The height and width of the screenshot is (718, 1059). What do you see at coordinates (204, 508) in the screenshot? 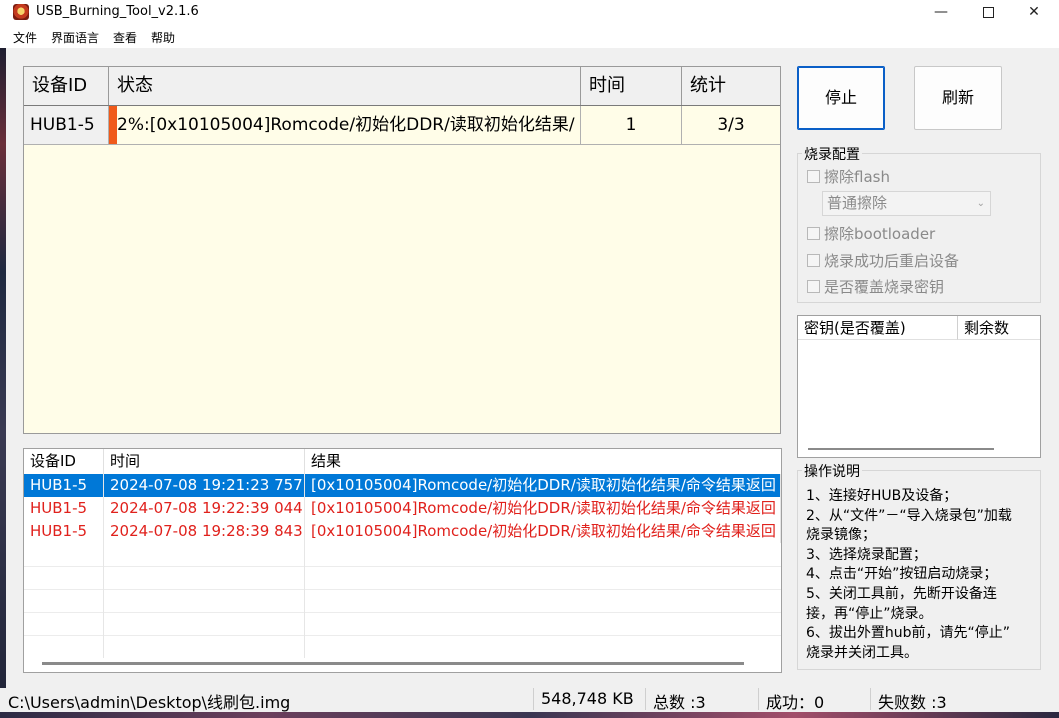
I see `log-cell-time: 2024-07-08 19:22:39 044` at bounding box center [204, 508].